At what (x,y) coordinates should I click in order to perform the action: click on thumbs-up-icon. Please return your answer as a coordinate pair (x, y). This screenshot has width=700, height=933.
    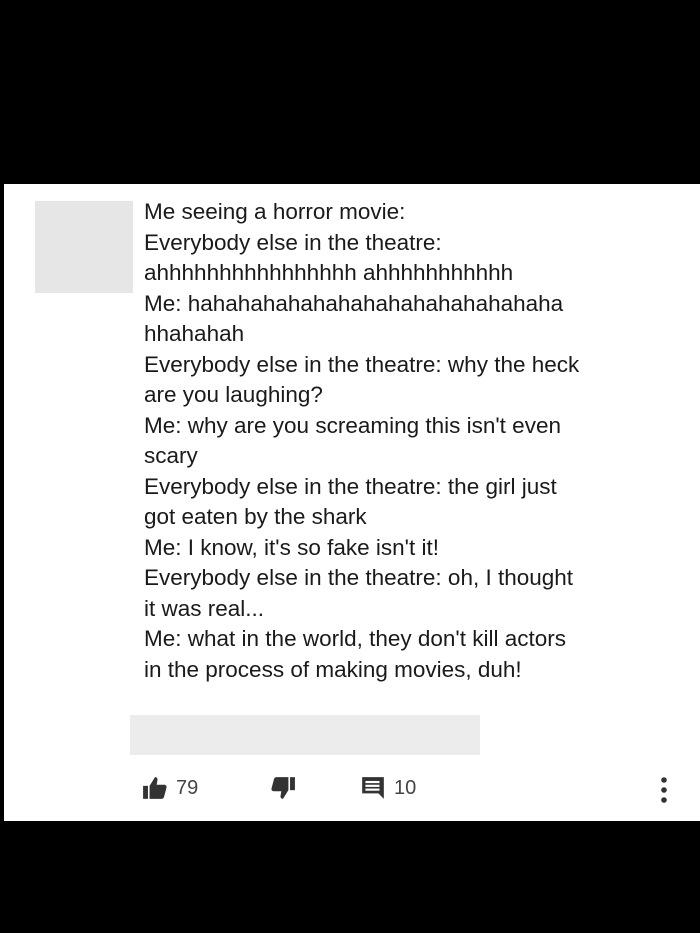
    Looking at the image, I should click on (155, 788).